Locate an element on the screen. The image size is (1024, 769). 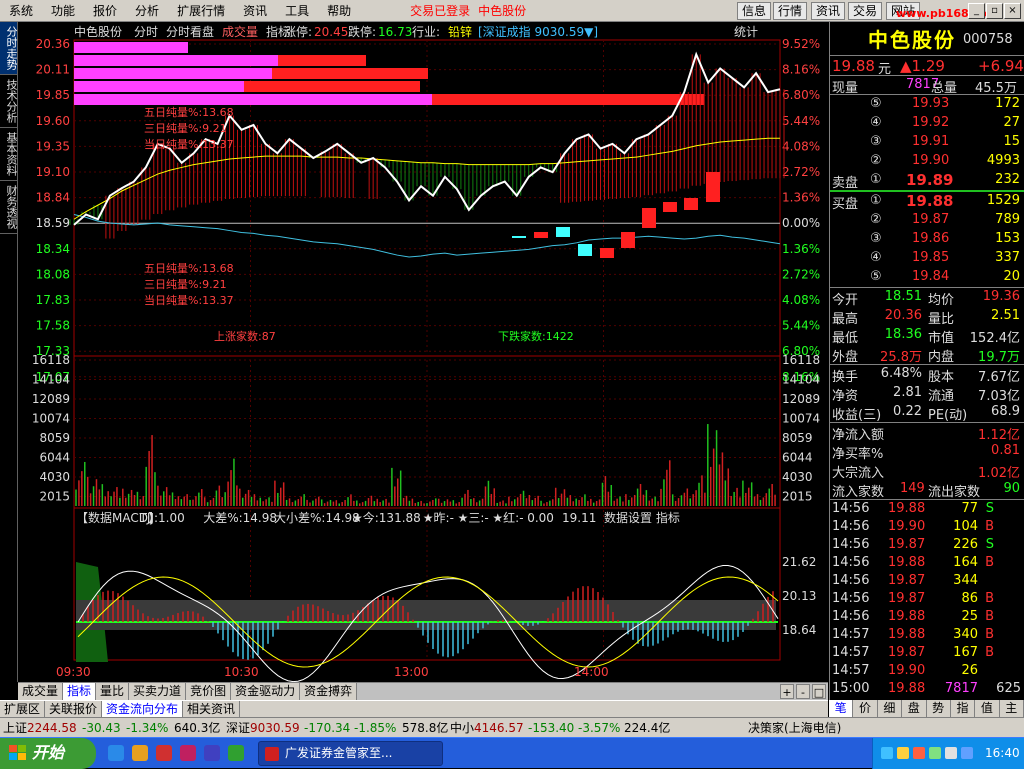
stat-value: 7.67亿 is located at coordinates (999, 377).